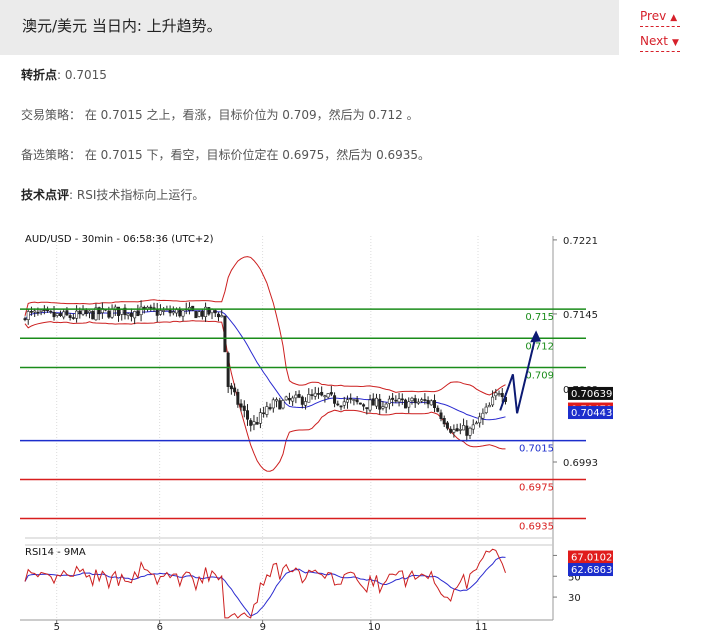 The width and height of the screenshot is (701, 639). I want to click on y-tick-label: 0.6993, so click(580, 463).